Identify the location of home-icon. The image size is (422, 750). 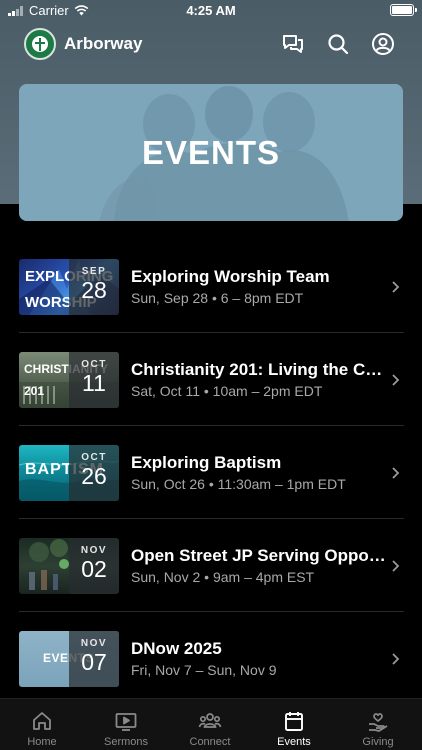
(42, 721).